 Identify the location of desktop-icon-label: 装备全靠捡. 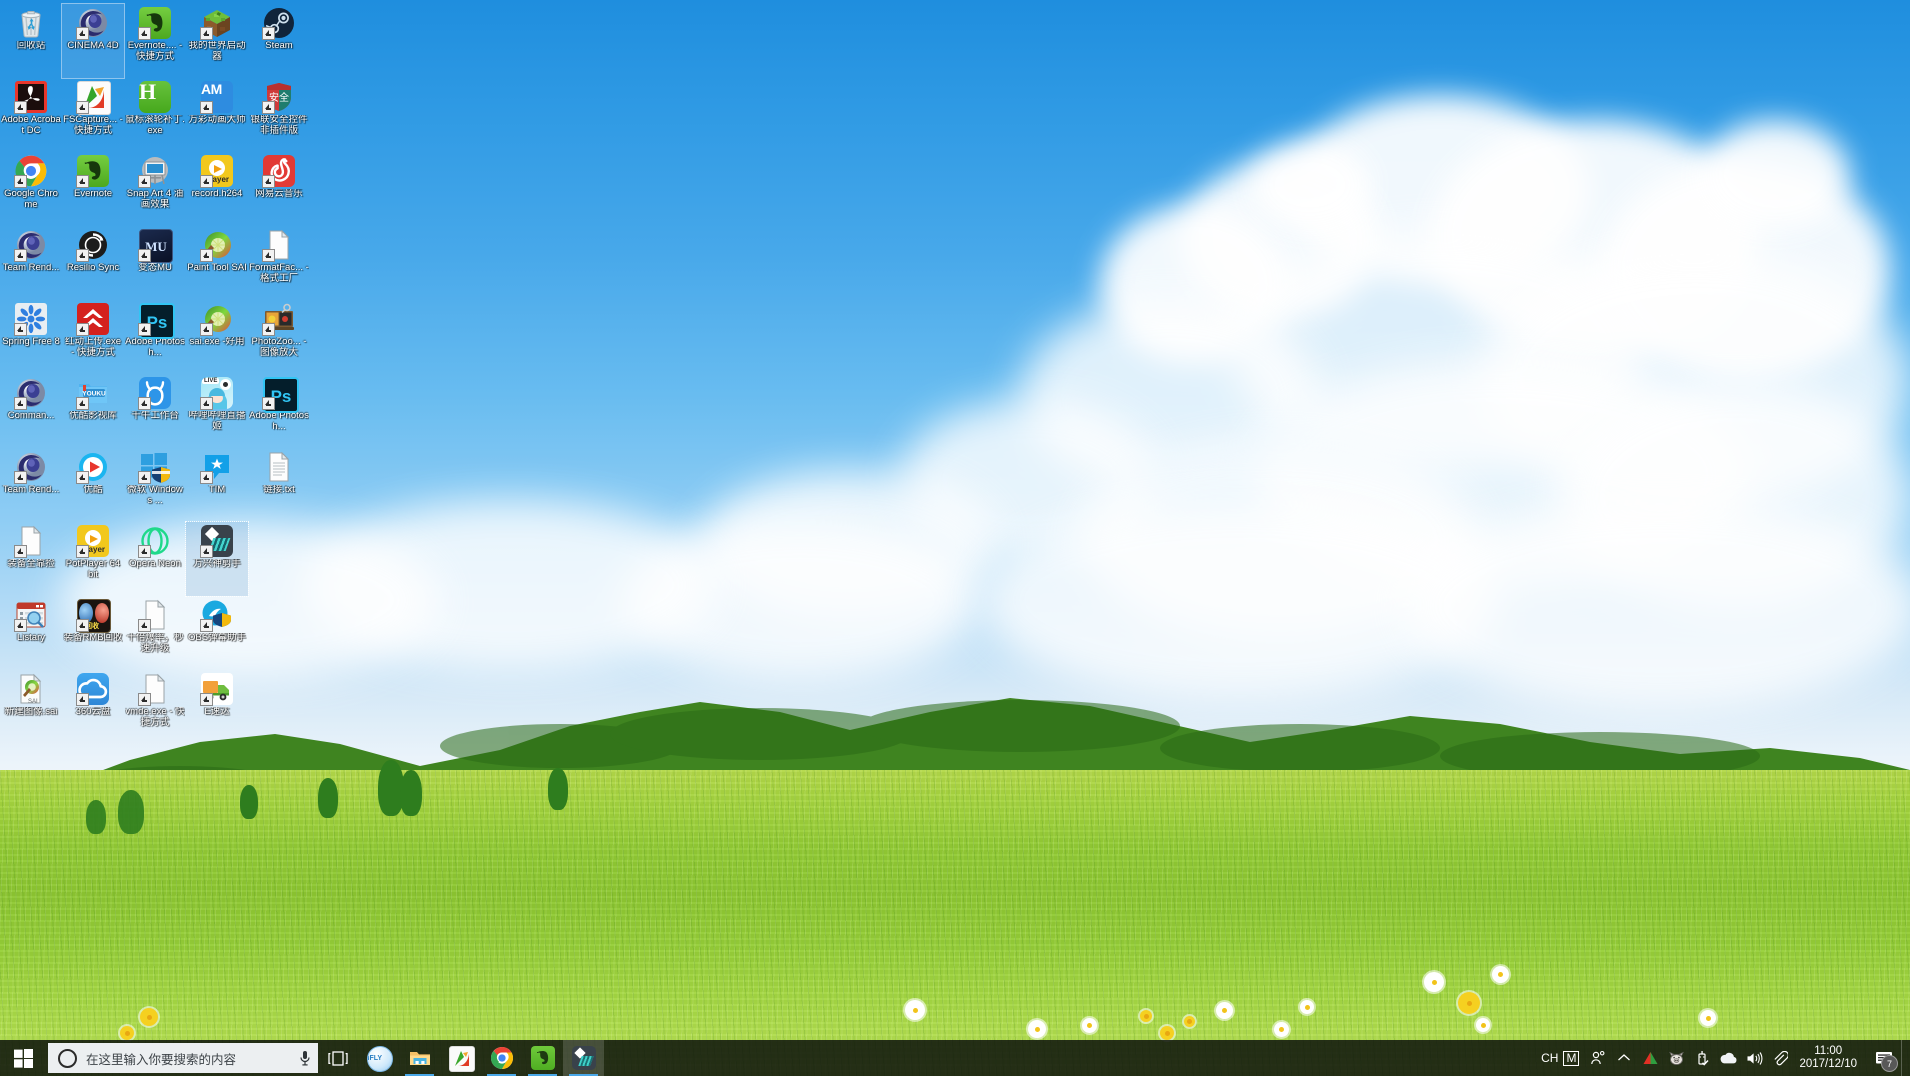
(31, 564).